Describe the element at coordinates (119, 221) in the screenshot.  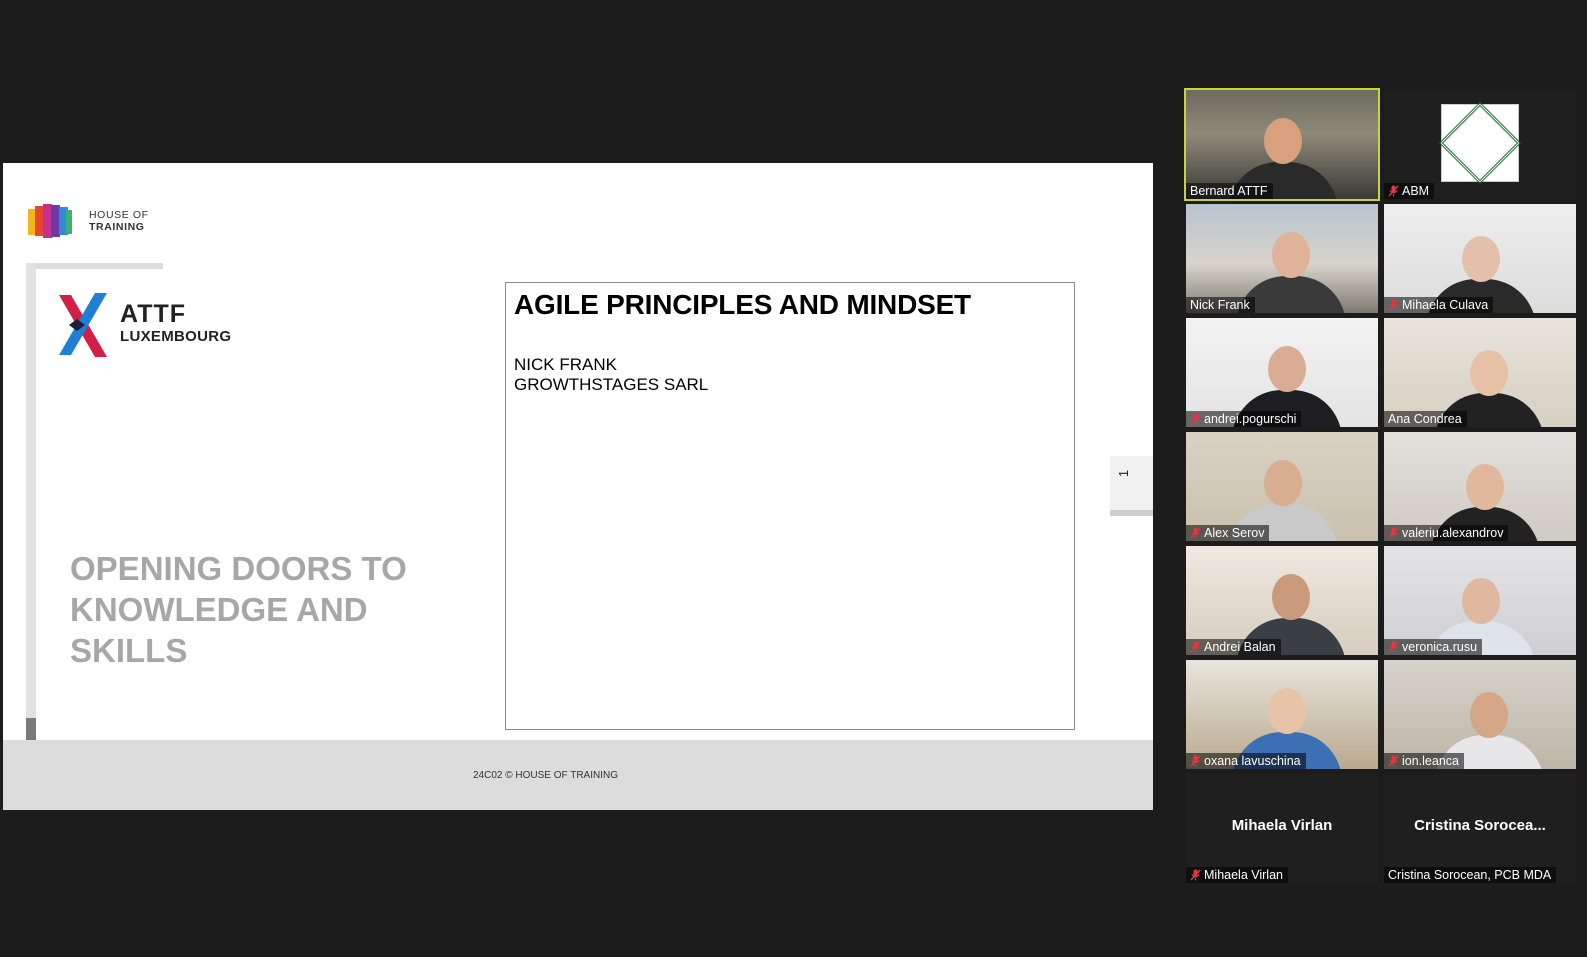
I see `house-of-training-wordmark: HOUSE OF TRAINING` at that location.